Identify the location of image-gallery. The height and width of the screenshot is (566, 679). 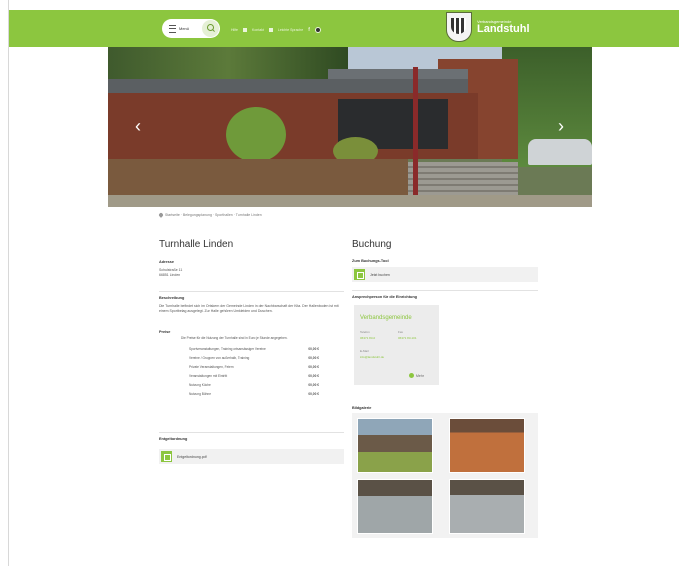
(445, 475).